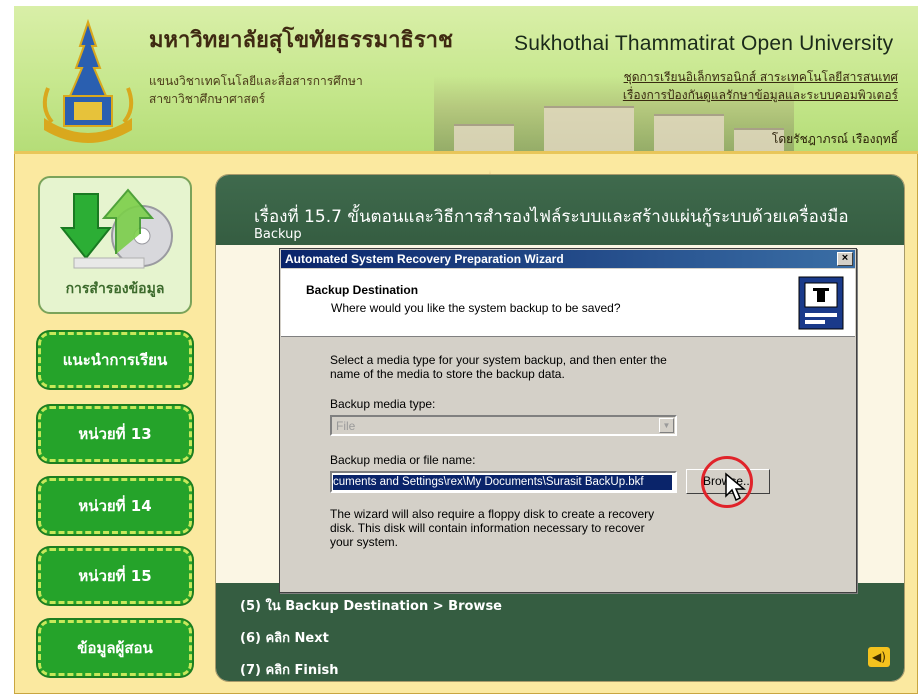 The width and height of the screenshot is (923, 700). What do you see at coordinates (879, 657) in the screenshot?
I see `speaker-icon: ◀)` at bounding box center [879, 657].